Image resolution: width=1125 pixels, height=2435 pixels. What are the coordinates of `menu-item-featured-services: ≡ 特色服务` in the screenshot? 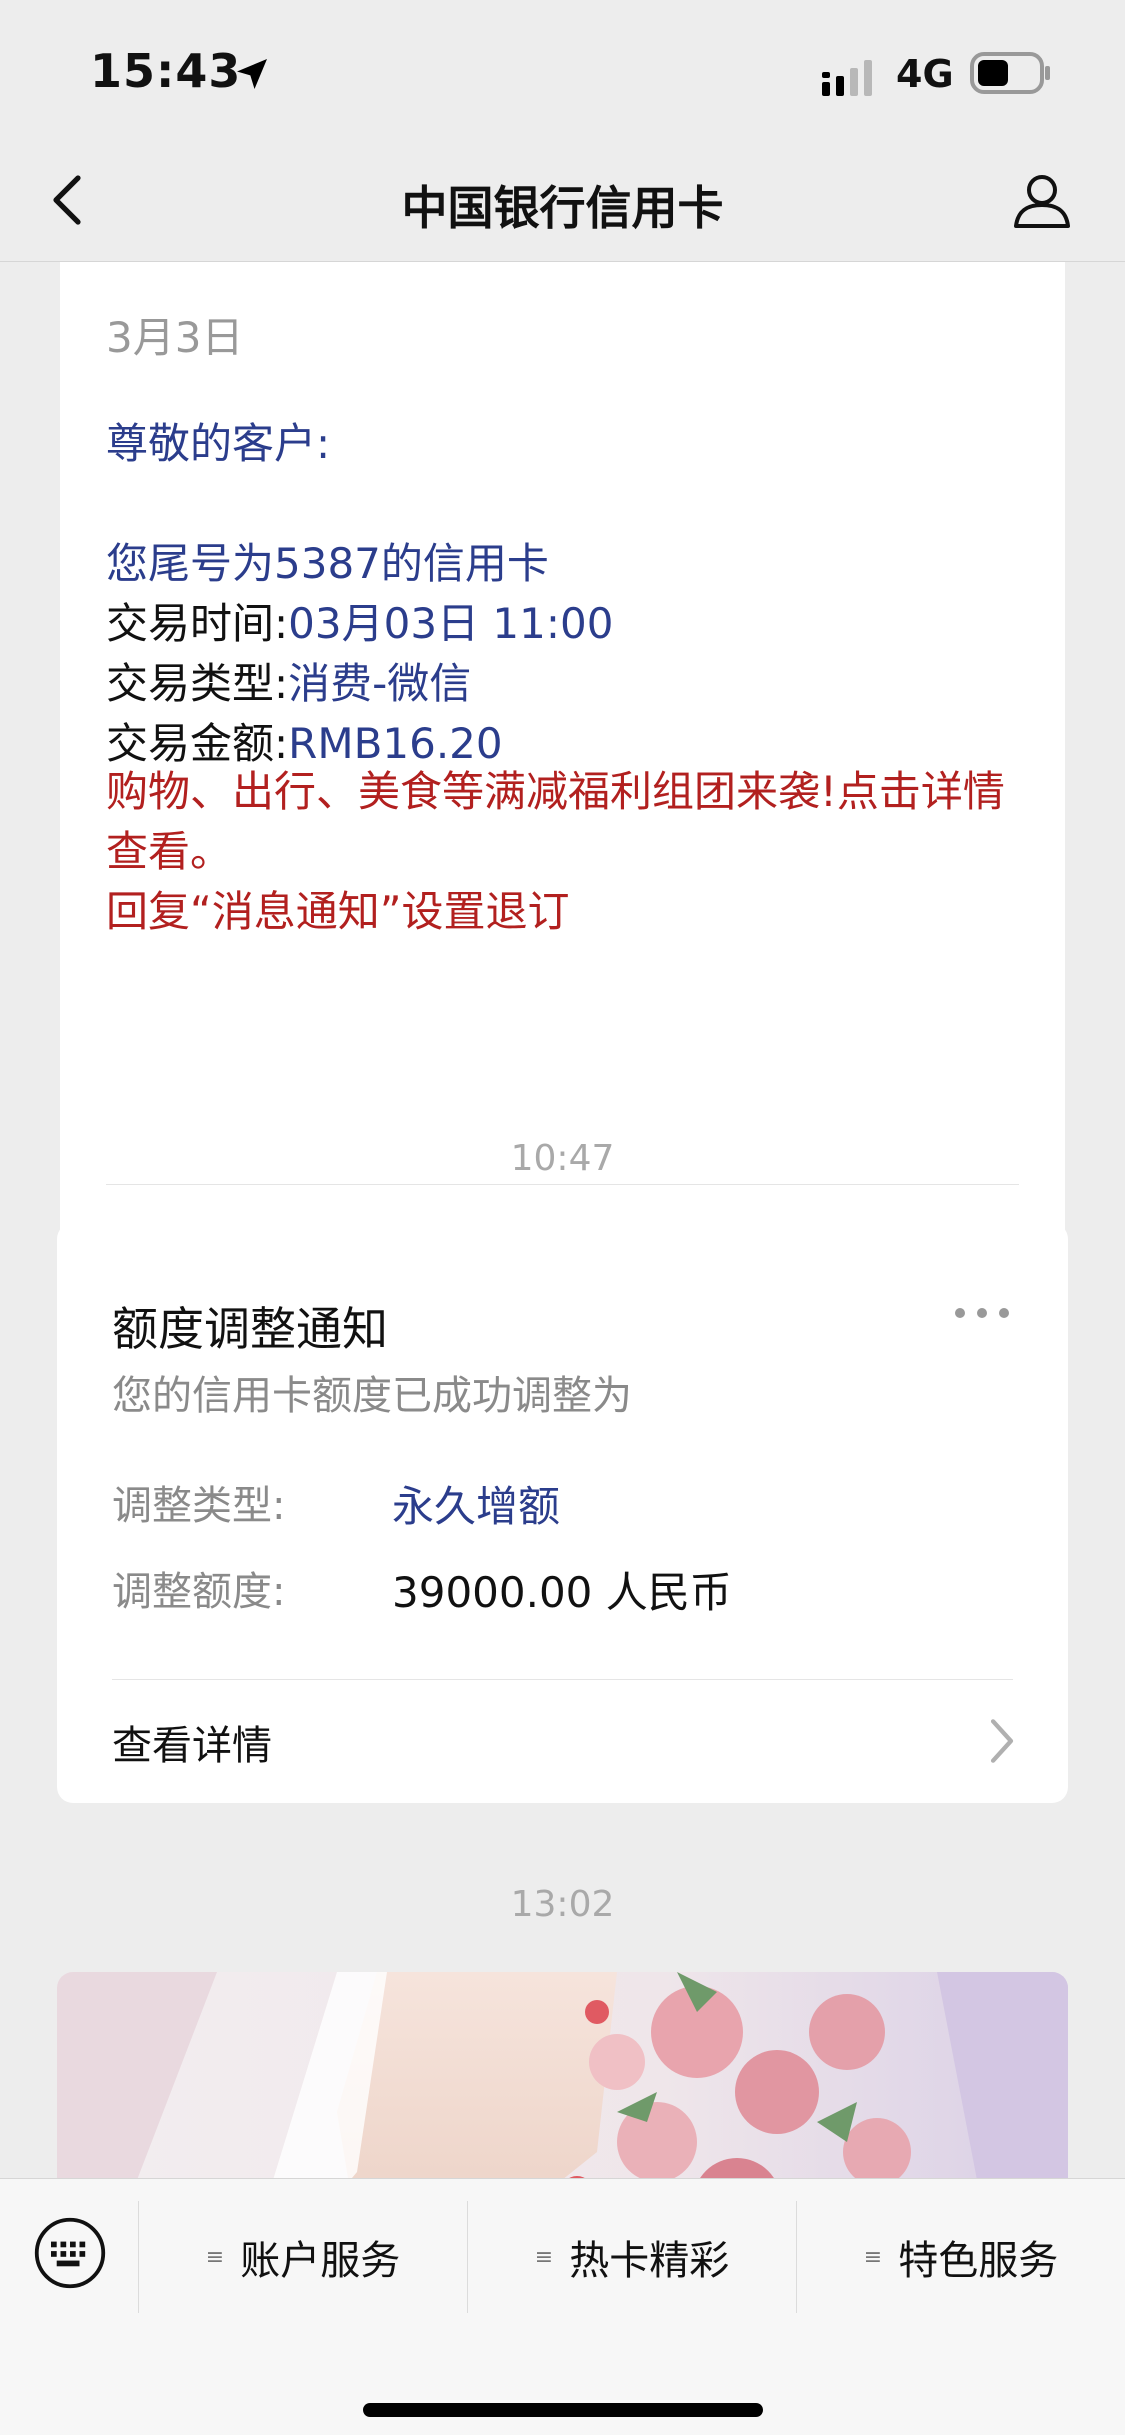 It's located at (961, 2257).